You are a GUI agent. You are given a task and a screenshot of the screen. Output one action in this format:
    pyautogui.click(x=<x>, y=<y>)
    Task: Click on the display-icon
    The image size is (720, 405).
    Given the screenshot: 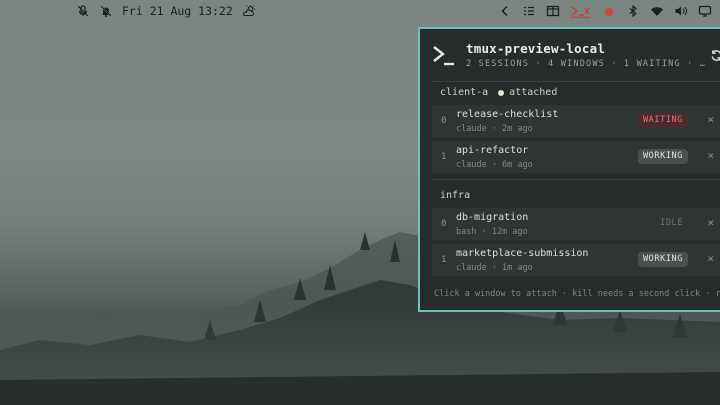 What is the action you would take?
    pyautogui.click(x=705, y=11)
    